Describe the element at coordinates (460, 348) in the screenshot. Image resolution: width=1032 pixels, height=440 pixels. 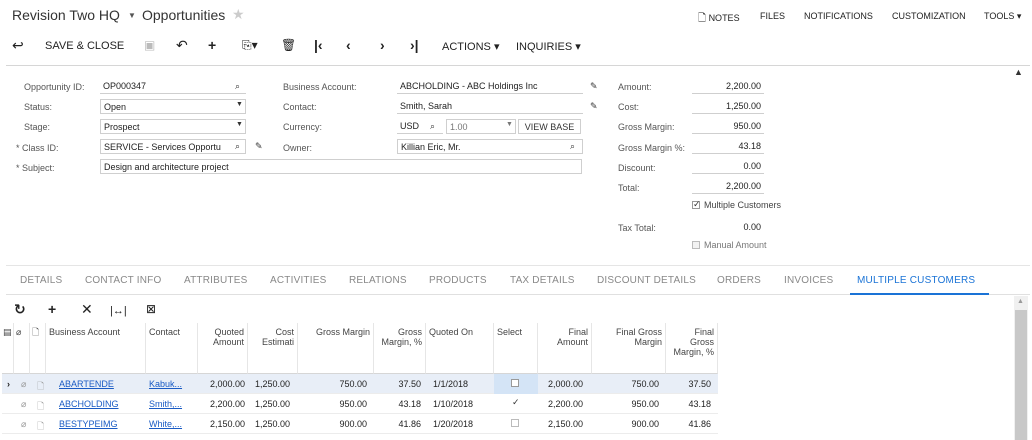
I see `col-quoted-on: Quoted On` at that location.